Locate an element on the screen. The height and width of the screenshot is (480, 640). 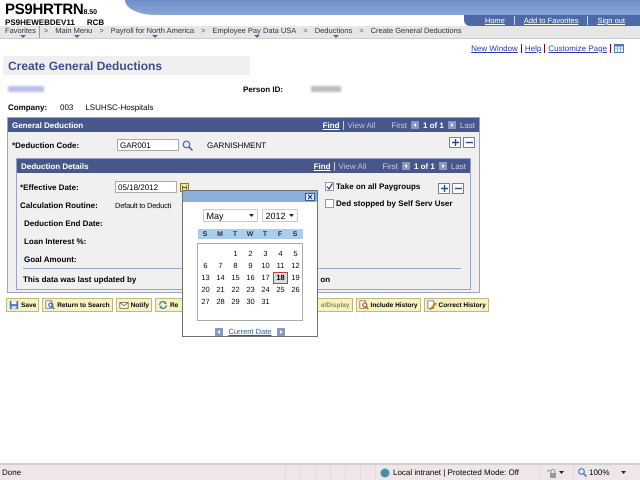
last-updated-text: This data was last updated by is located at coordinates (79, 279).